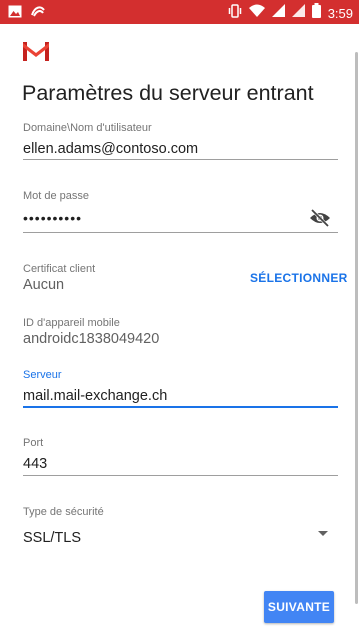 The image size is (359, 627). Describe the element at coordinates (91, 339) in the screenshot. I see `device-id-value: androidc1838049420` at that location.